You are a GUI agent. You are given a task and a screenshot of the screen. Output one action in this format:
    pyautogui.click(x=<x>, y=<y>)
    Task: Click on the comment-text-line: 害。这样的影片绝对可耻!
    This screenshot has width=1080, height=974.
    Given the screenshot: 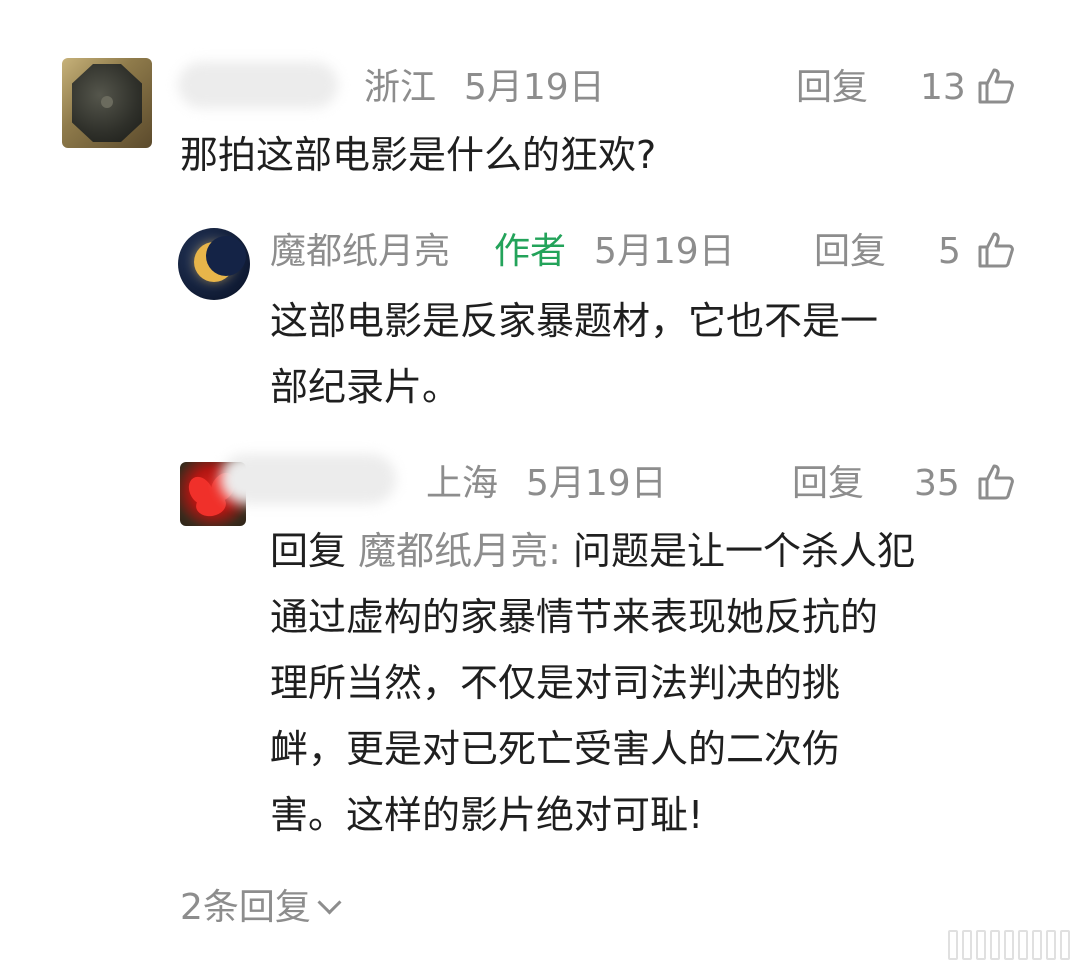 What is the action you would take?
    pyautogui.click(x=487, y=815)
    